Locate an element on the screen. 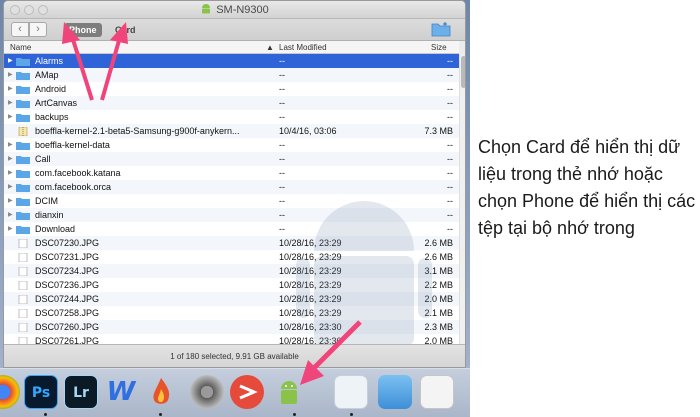 This screenshot has width=700, height=417. back-button: ‹ is located at coordinates (20, 29).